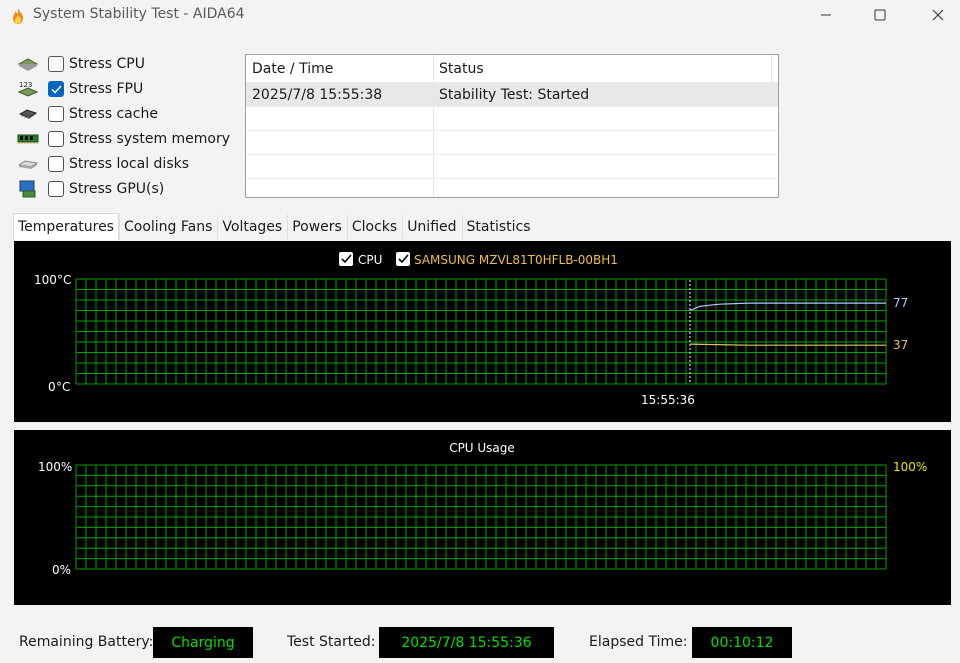 The image size is (960, 663). Describe the element at coordinates (910, 467) in the screenshot. I see `usage-current-label: 100%` at that location.